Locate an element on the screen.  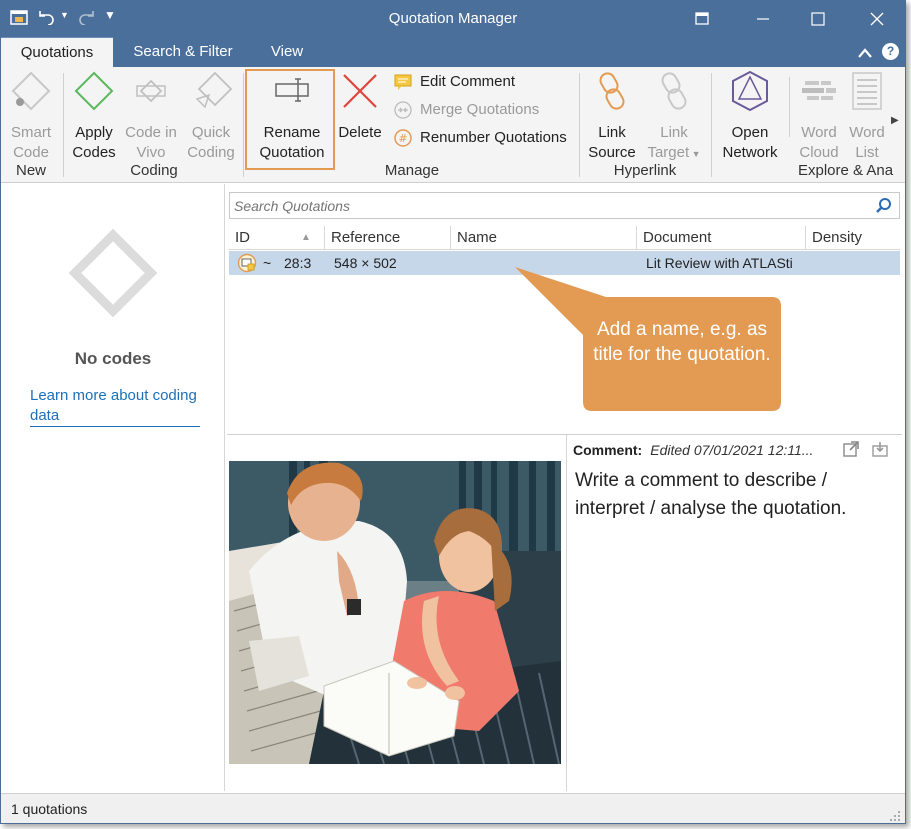
status-bar: 1 quotations is located at coordinates (453, 808).